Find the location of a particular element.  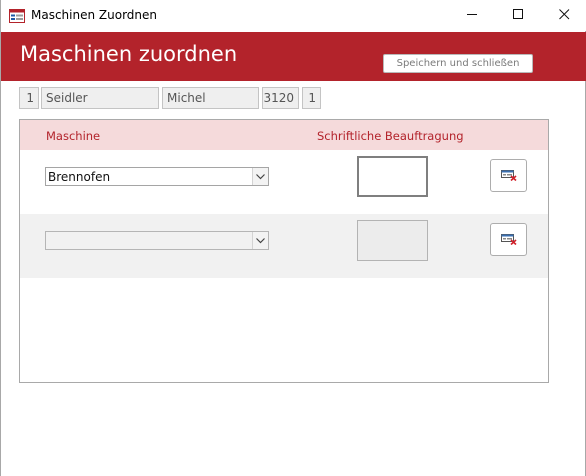

first-name-field: Michel is located at coordinates (210, 98).